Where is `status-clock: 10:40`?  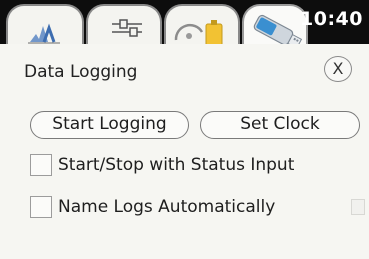 status-clock: 10:40 is located at coordinates (331, 19).